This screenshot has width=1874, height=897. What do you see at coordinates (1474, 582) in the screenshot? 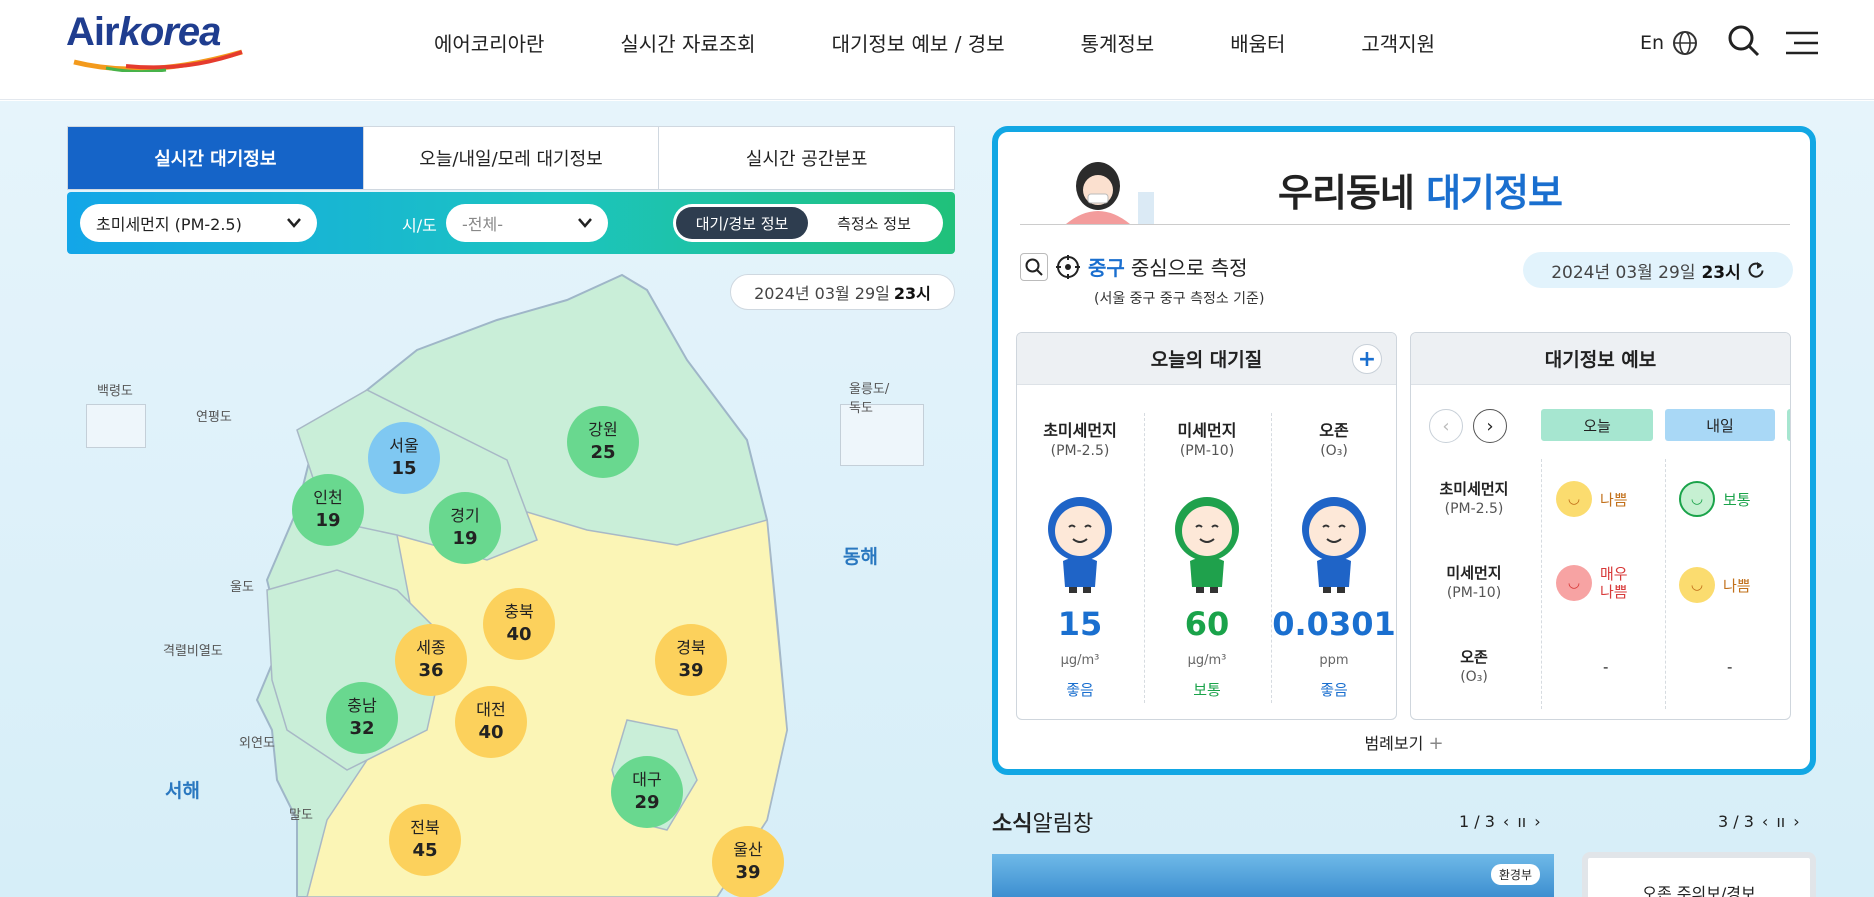
I see `forecast-row-pm10: 미세먼지 (PM-10)` at bounding box center [1474, 582].